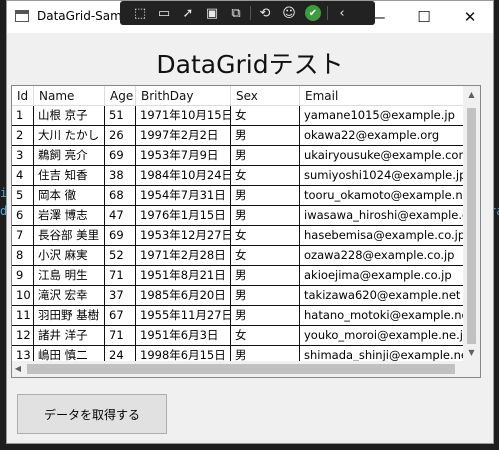  Describe the element at coordinates (424, 17) in the screenshot. I see `maximize-button: ☐` at that location.